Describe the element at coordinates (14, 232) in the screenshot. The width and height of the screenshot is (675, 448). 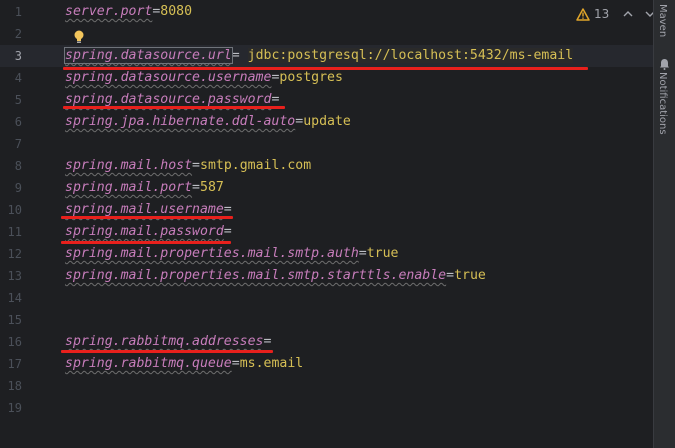
I see `line-number: 11` at that location.